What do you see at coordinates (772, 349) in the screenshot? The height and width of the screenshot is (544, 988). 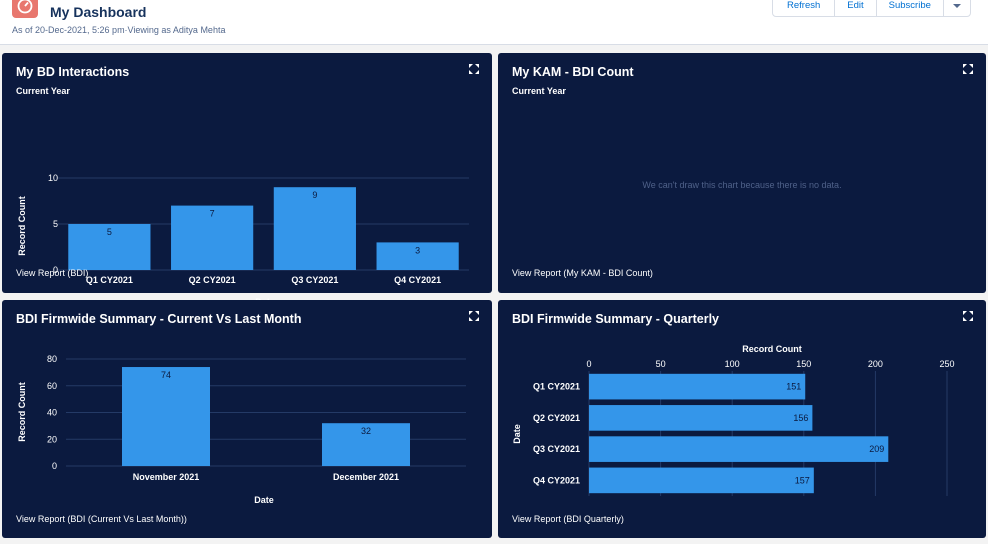 I see `x-axis-title: Record Count` at bounding box center [772, 349].